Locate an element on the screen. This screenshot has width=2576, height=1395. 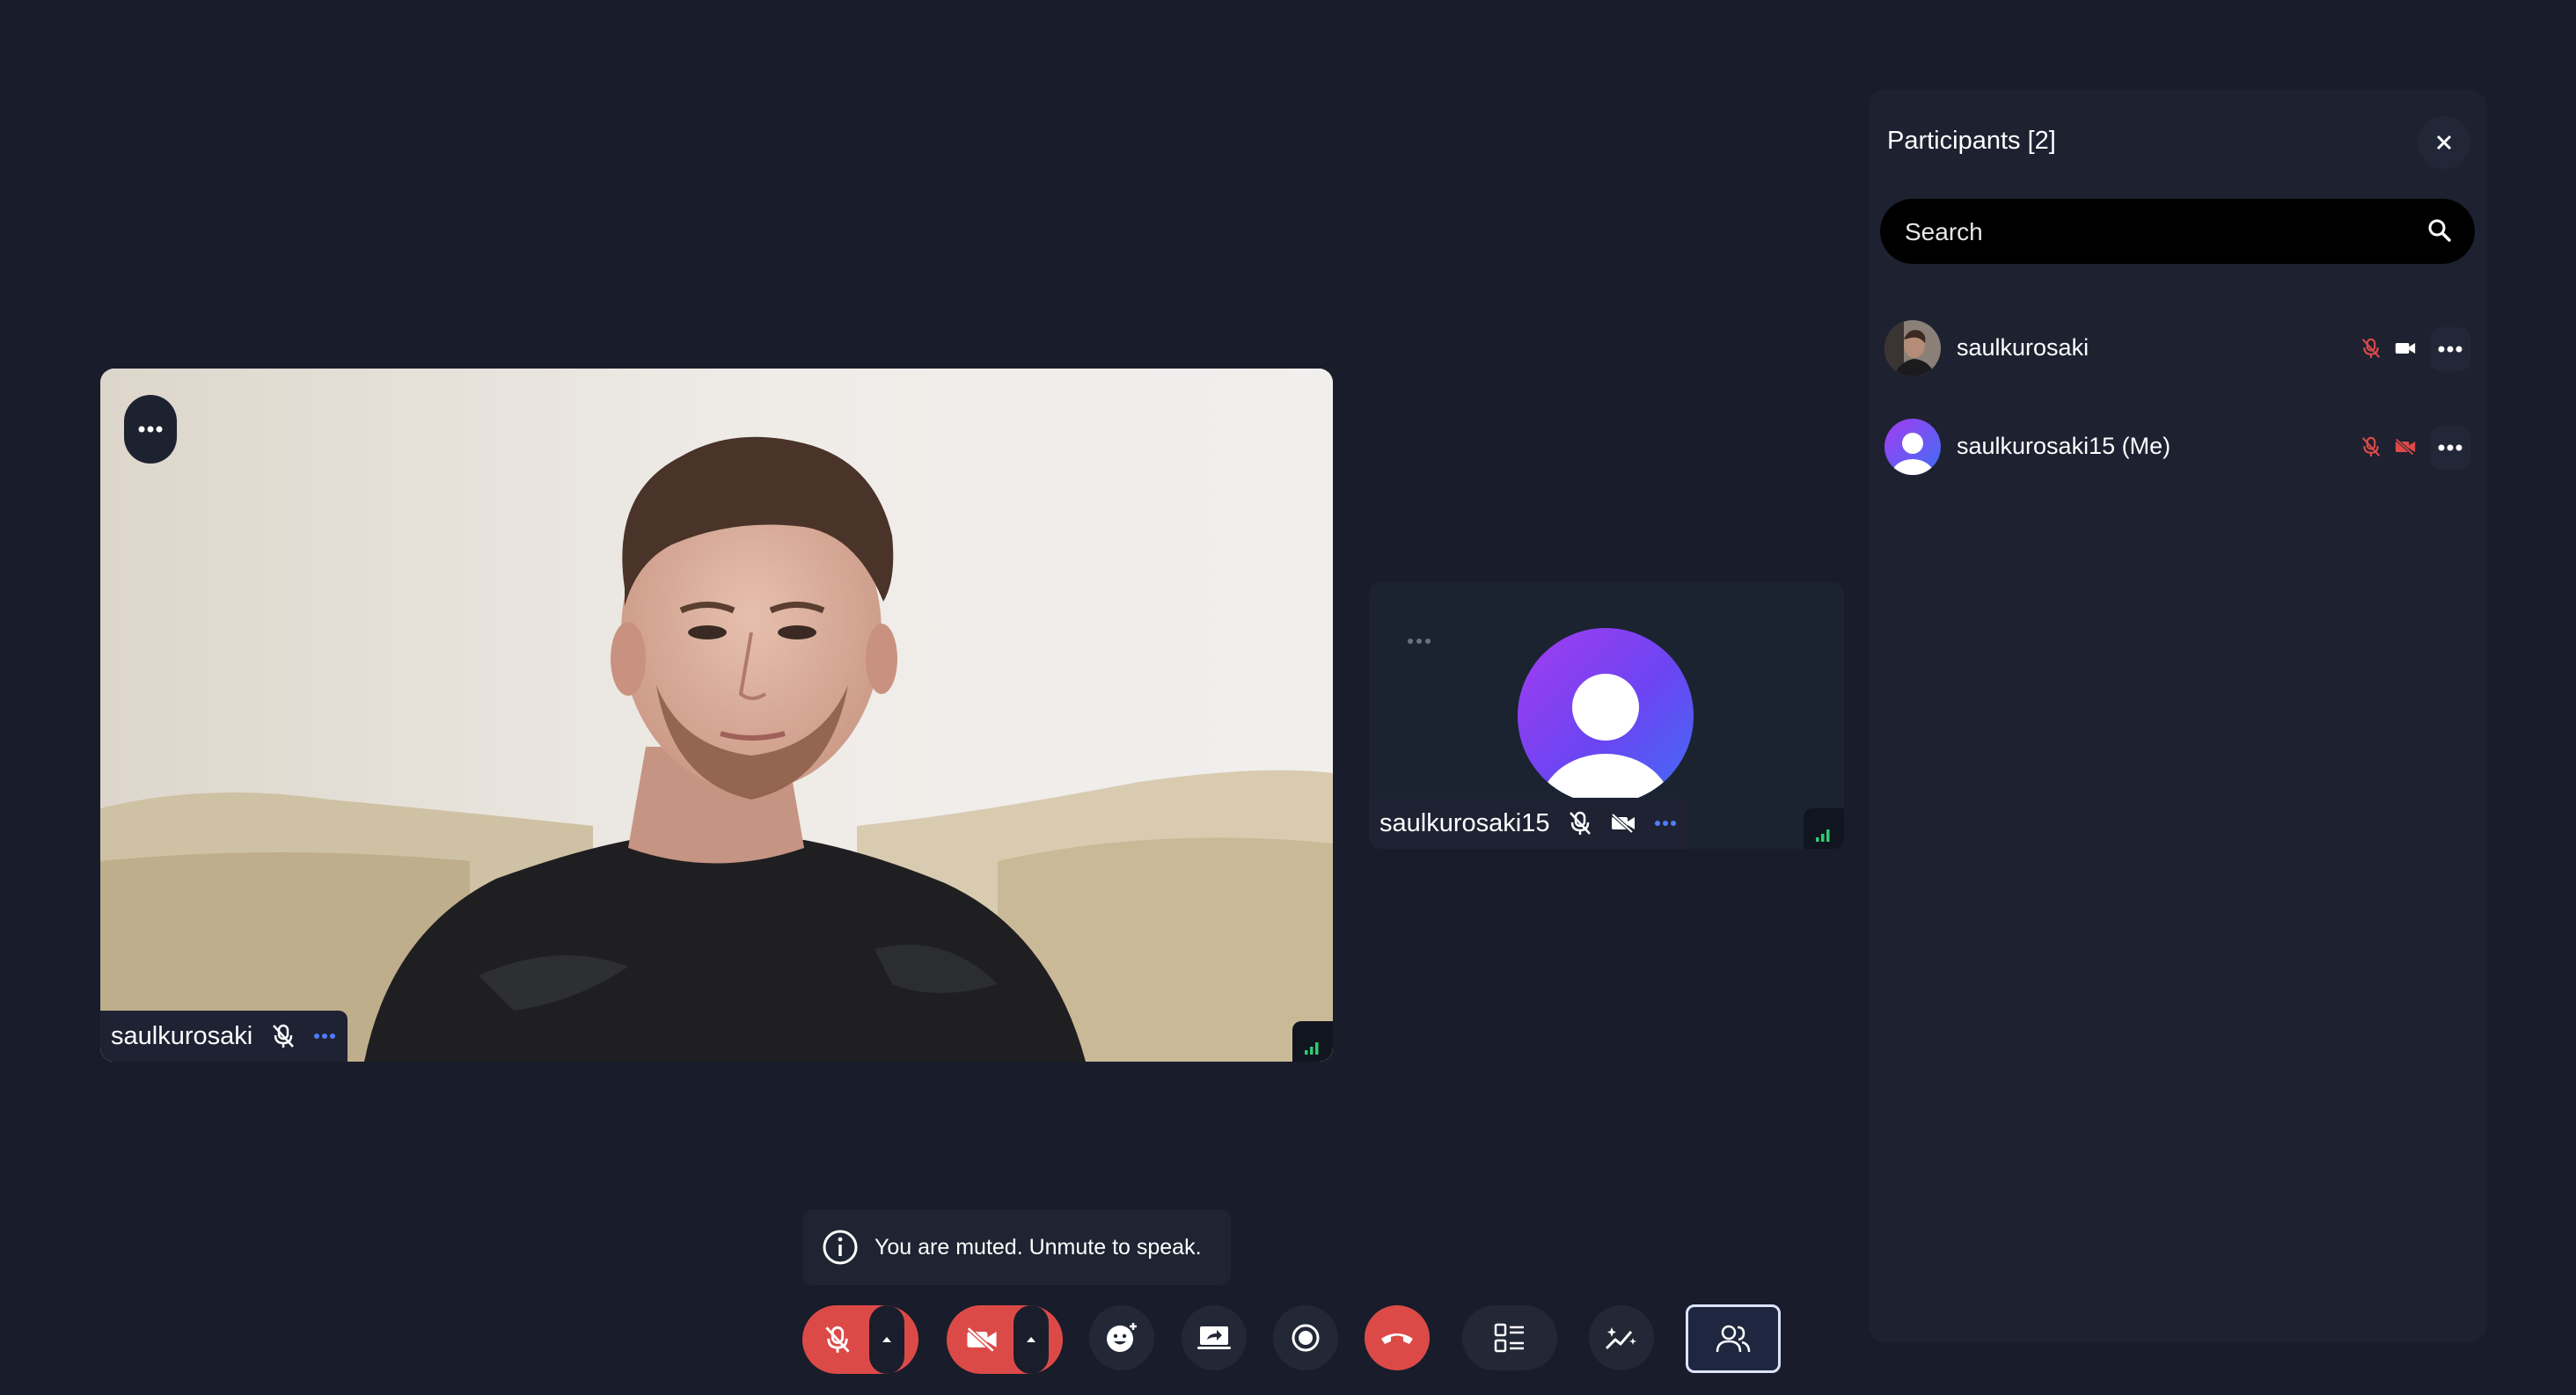
screen-share-icon is located at coordinates (1214, 1337).